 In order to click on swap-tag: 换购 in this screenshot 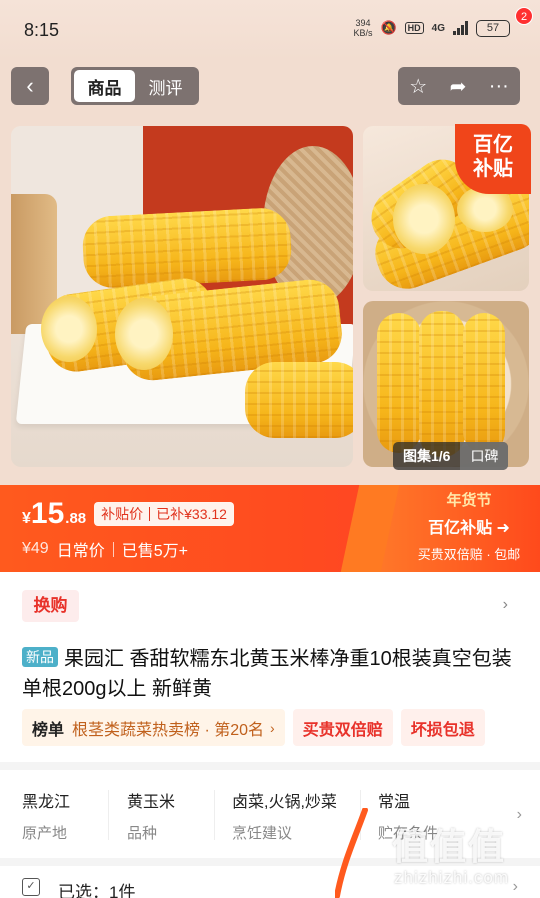, I will do `click(50, 606)`.